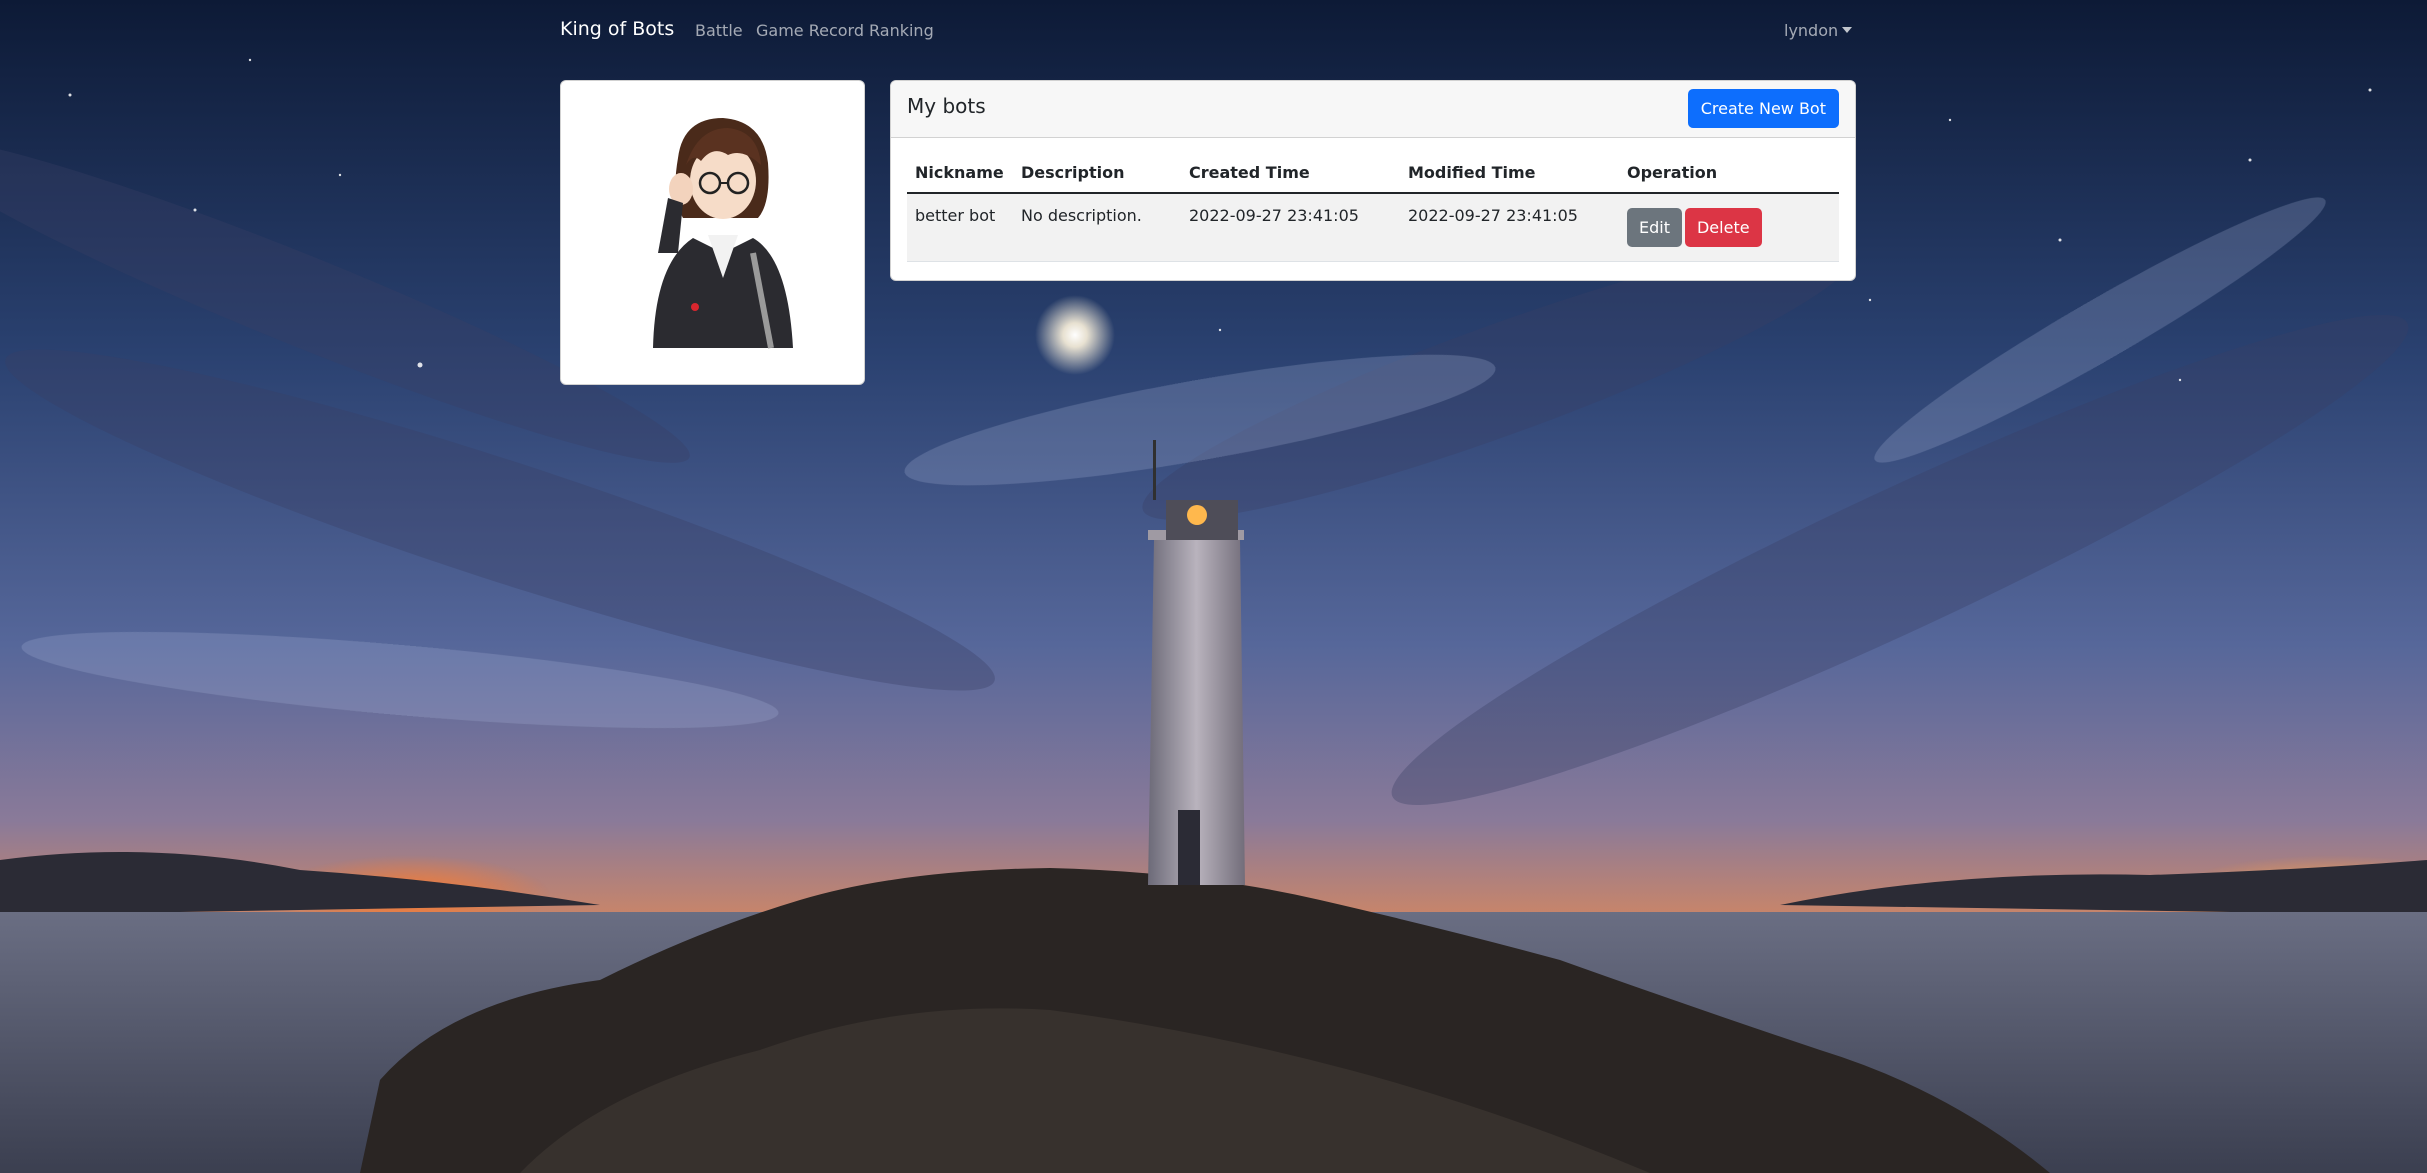 The image size is (2427, 1173). What do you see at coordinates (1811, 30) in the screenshot?
I see `user-name: lyndon` at bounding box center [1811, 30].